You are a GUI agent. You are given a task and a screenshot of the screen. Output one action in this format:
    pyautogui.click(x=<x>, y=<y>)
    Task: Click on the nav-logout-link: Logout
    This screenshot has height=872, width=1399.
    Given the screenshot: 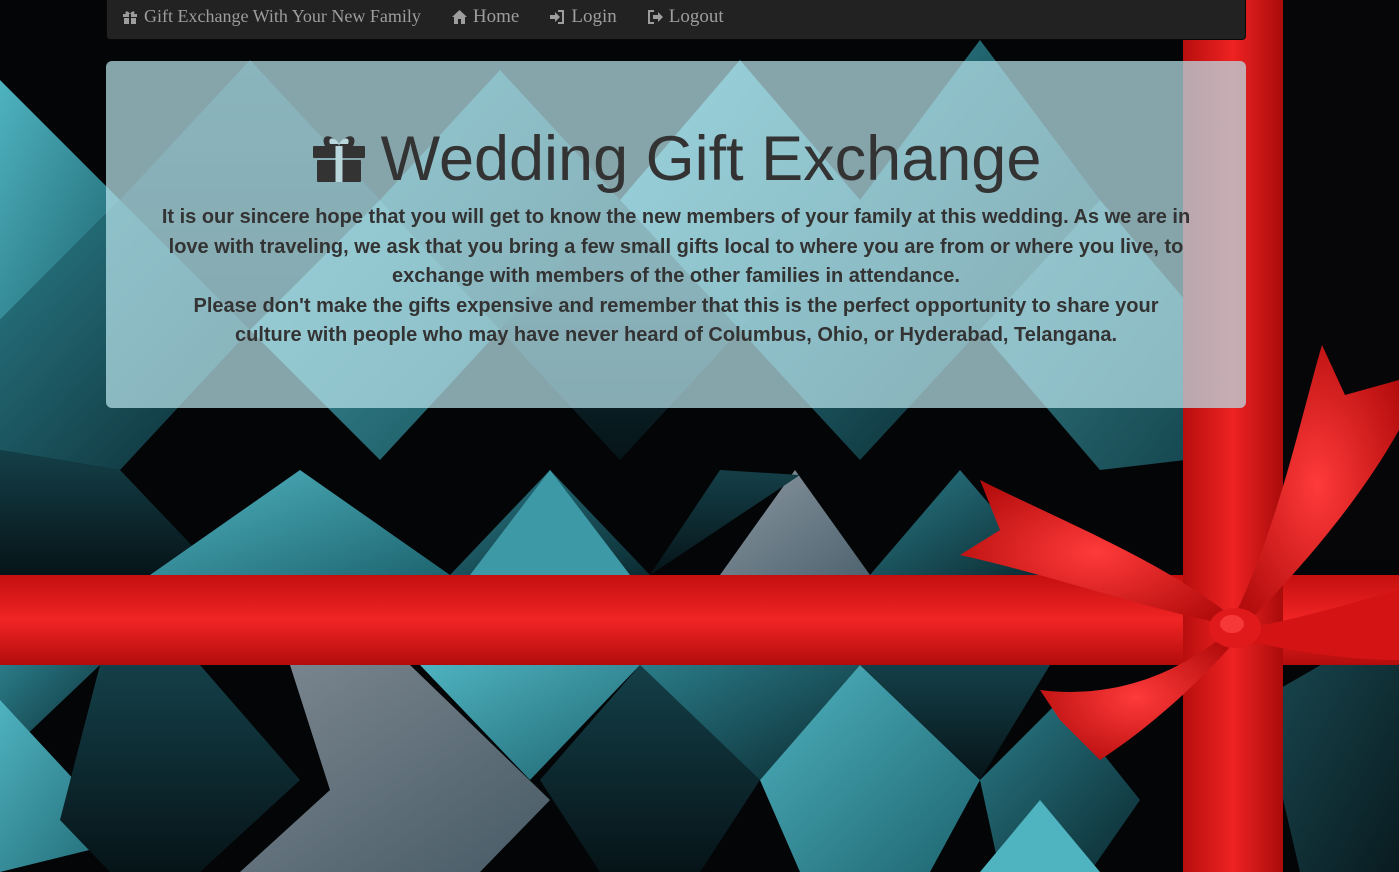 What is the action you would take?
    pyautogui.click(x=685, y=17)
    